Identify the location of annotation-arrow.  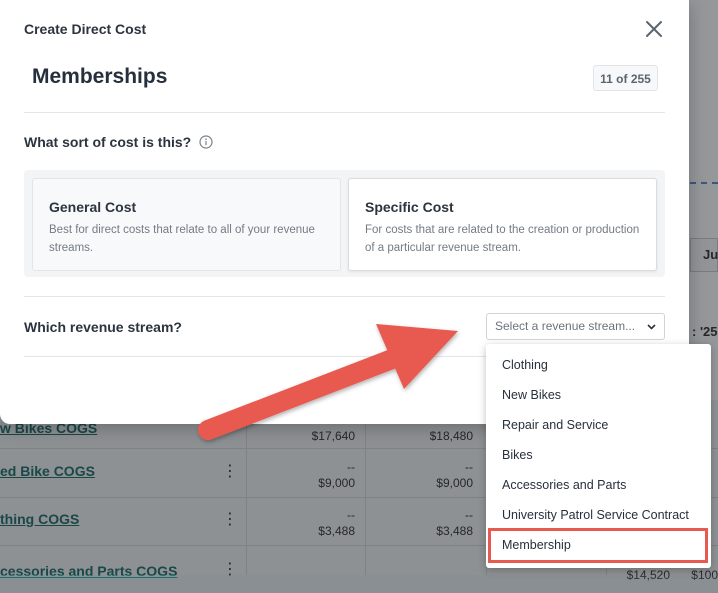
(328, 382).